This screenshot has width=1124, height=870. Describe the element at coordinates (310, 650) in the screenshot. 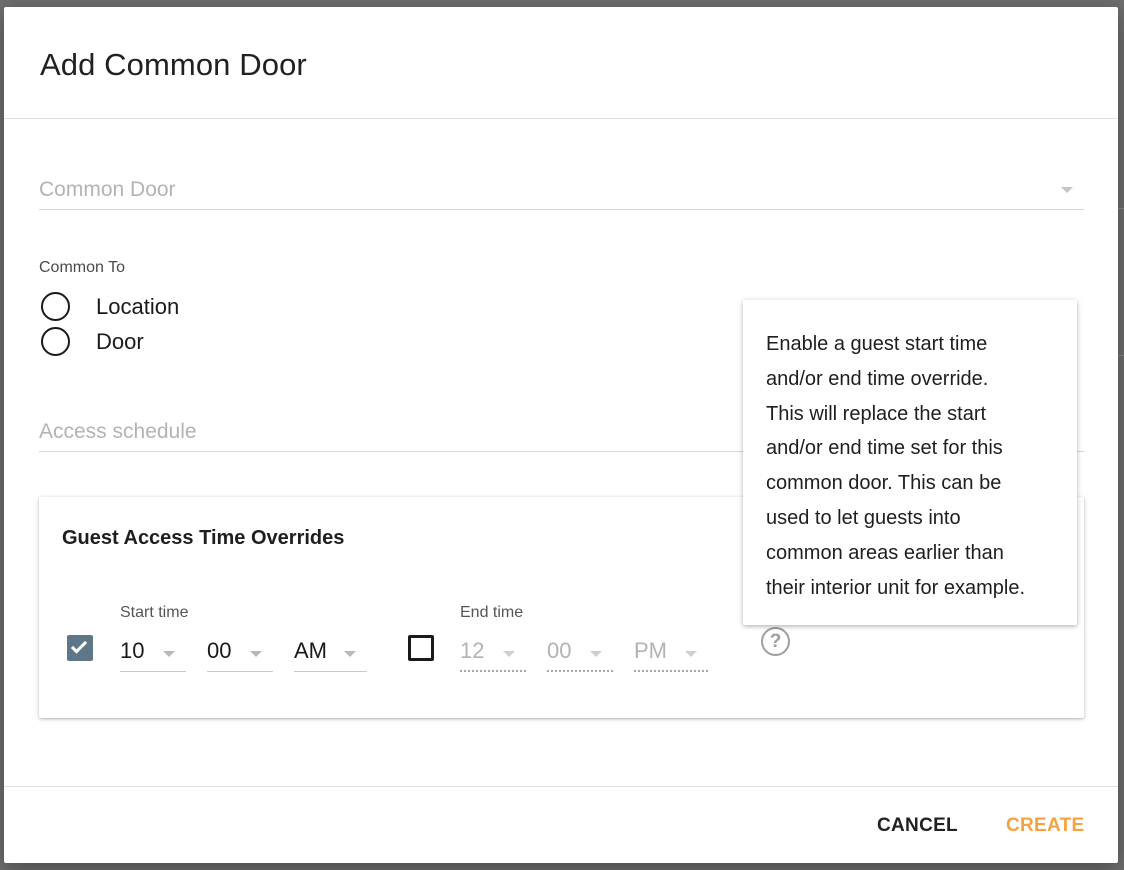

I see `start-ampm-value: AM` at that location.